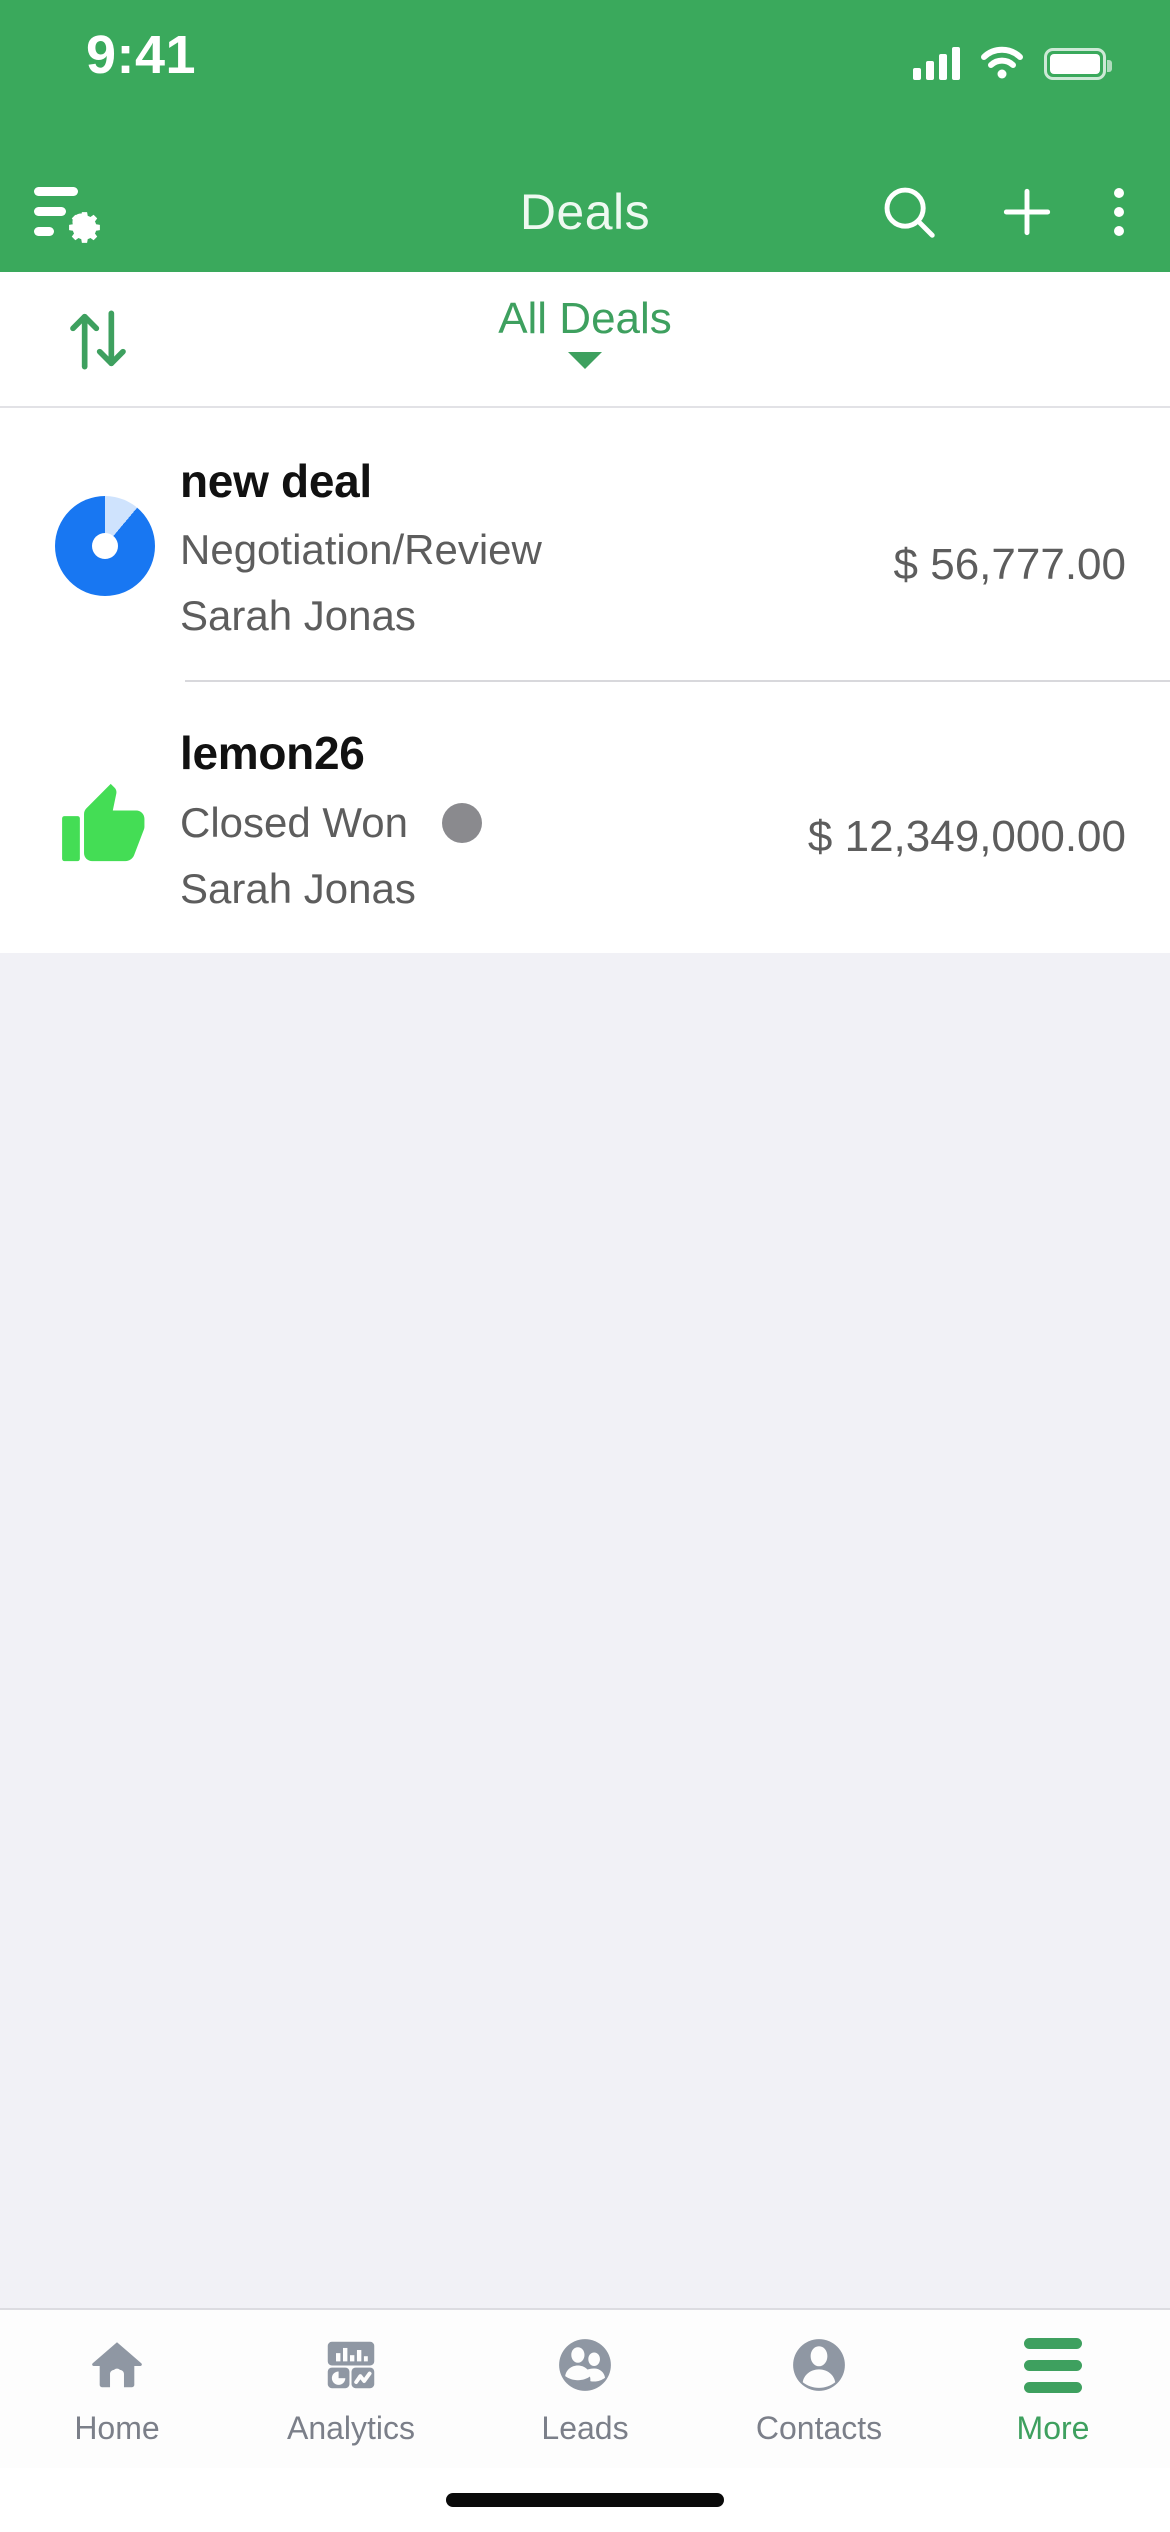 The width and height of the screenshot is (1170, 2532). I want to click on tab-label: Contacts, so click(819, 2428).